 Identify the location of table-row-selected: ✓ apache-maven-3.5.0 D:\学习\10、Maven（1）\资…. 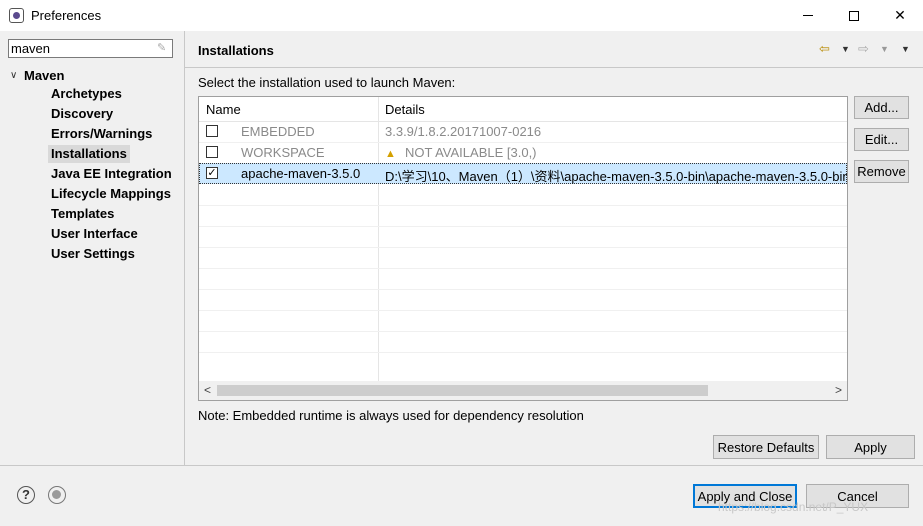
(523, 173).